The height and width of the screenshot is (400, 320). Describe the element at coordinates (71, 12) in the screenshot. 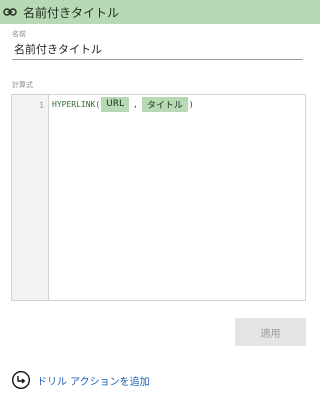

I see `panel-title: 名前付きタイトル` at that location.